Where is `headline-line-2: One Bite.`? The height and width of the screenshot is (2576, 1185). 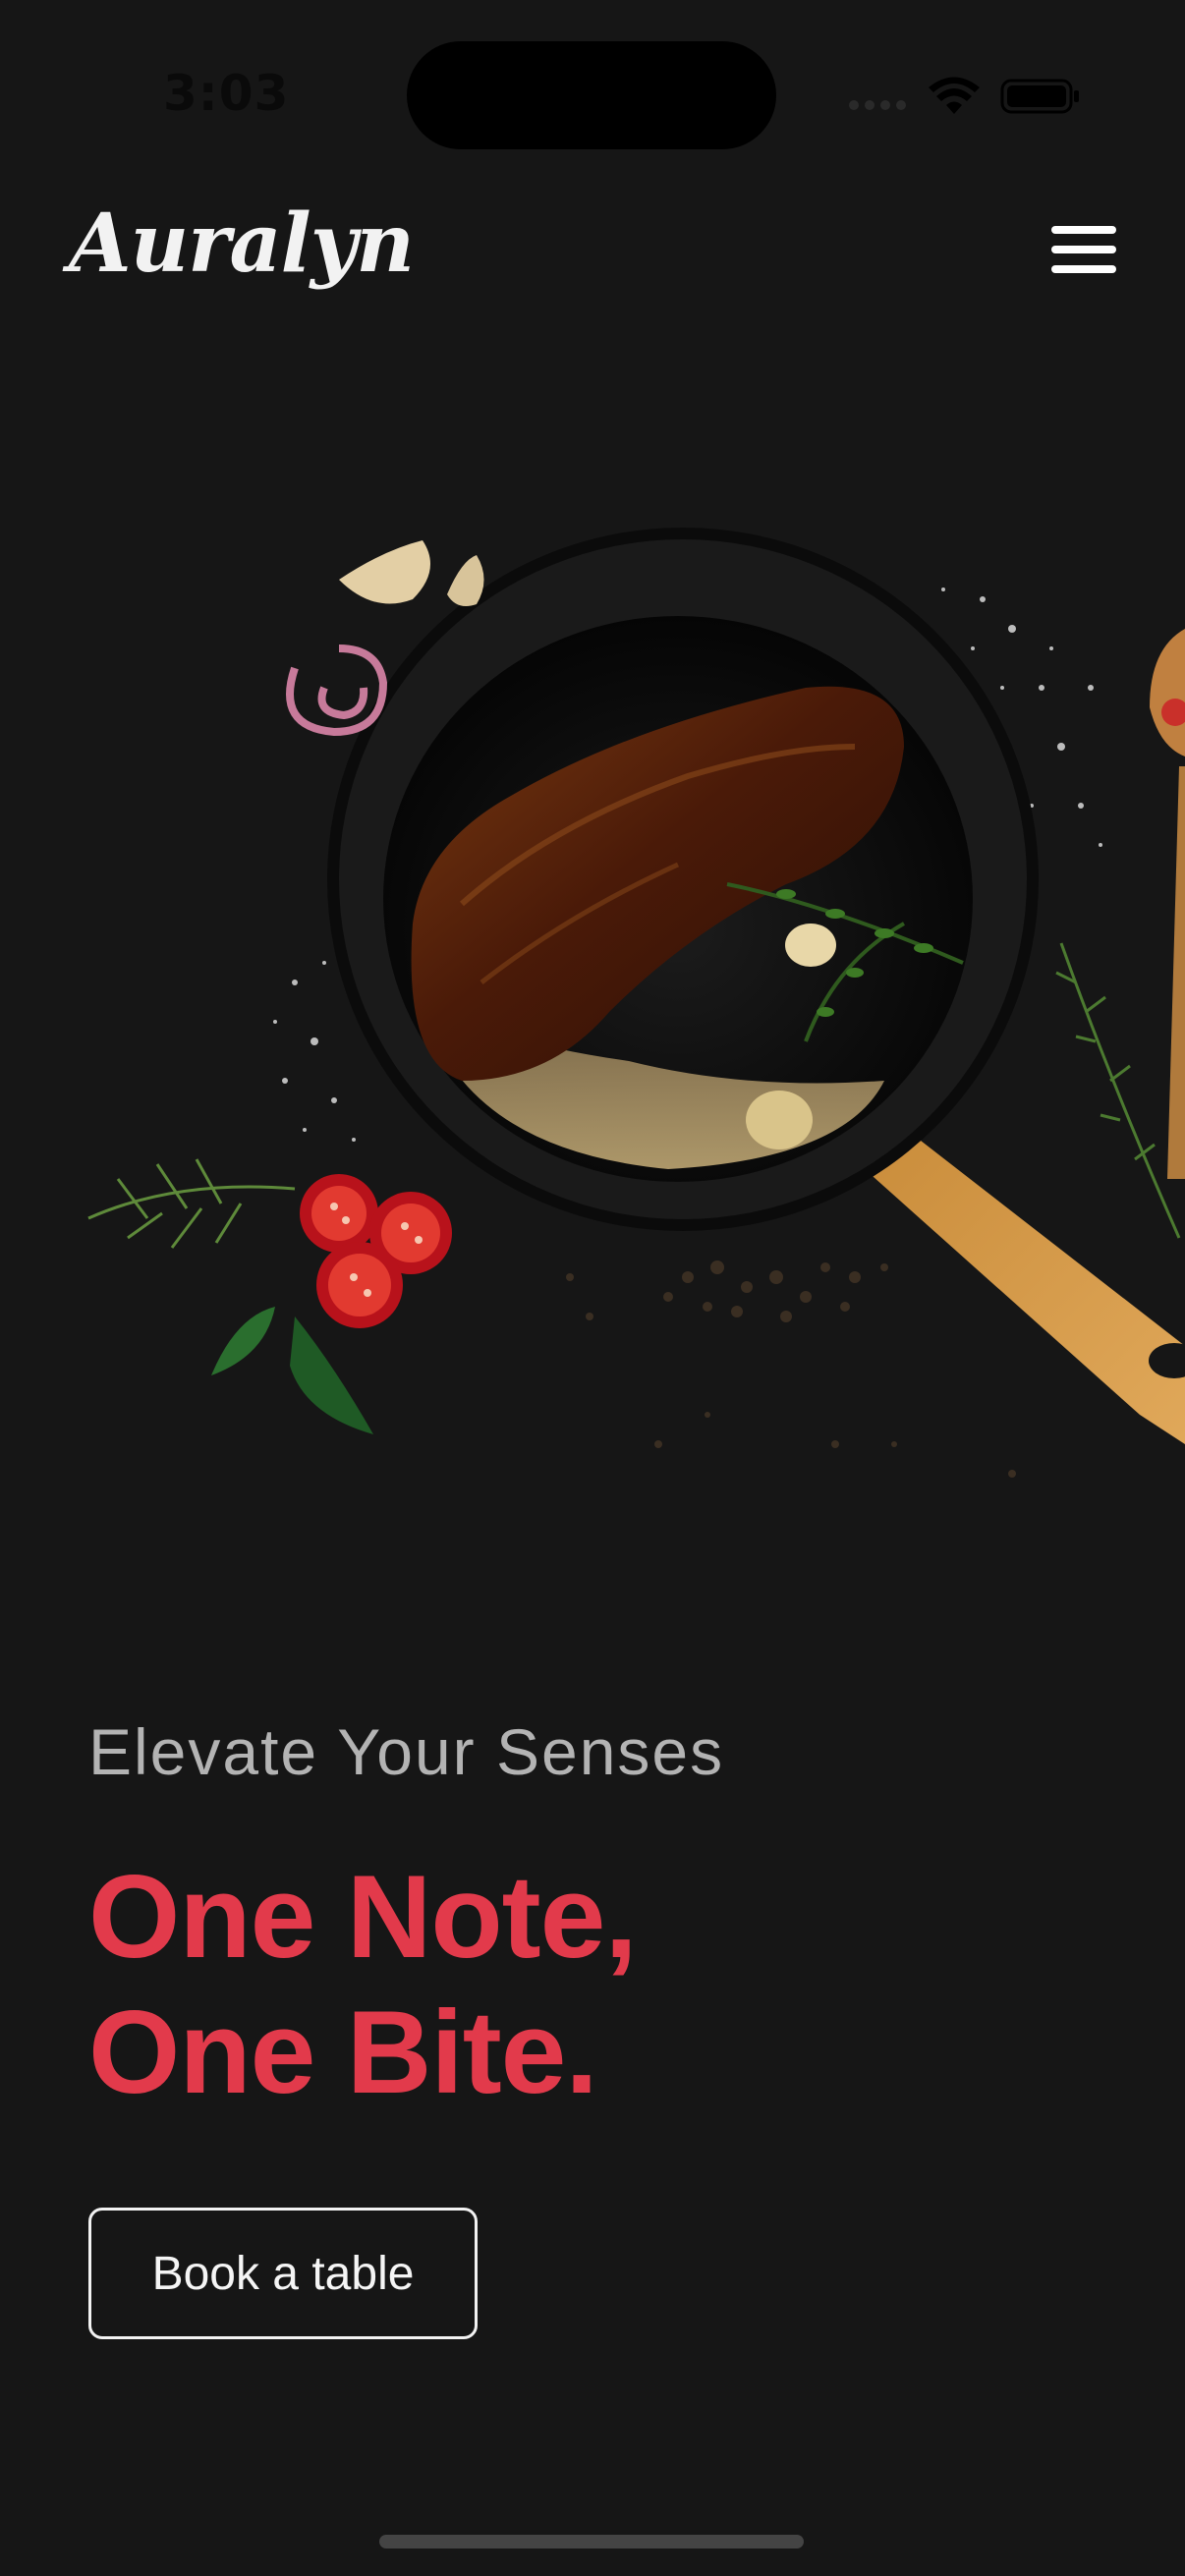
headline-line-2: One Bite. is located at coordinates (343, 2052).